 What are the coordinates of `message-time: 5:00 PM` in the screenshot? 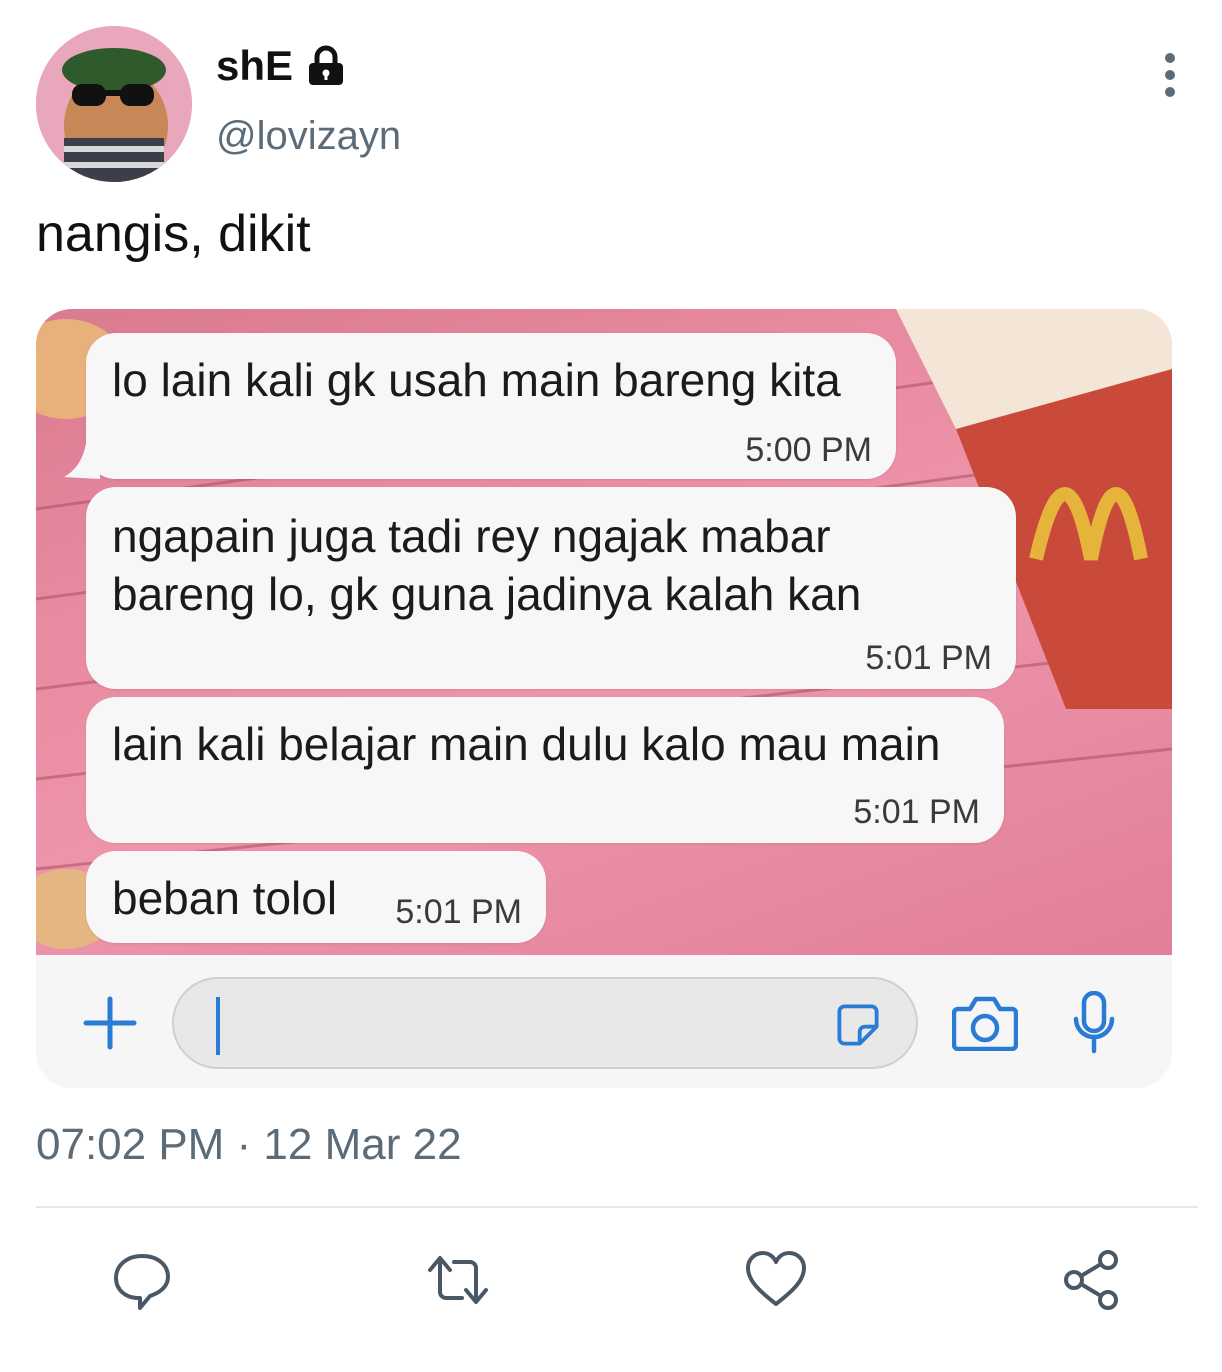 It's located at (808, 450).